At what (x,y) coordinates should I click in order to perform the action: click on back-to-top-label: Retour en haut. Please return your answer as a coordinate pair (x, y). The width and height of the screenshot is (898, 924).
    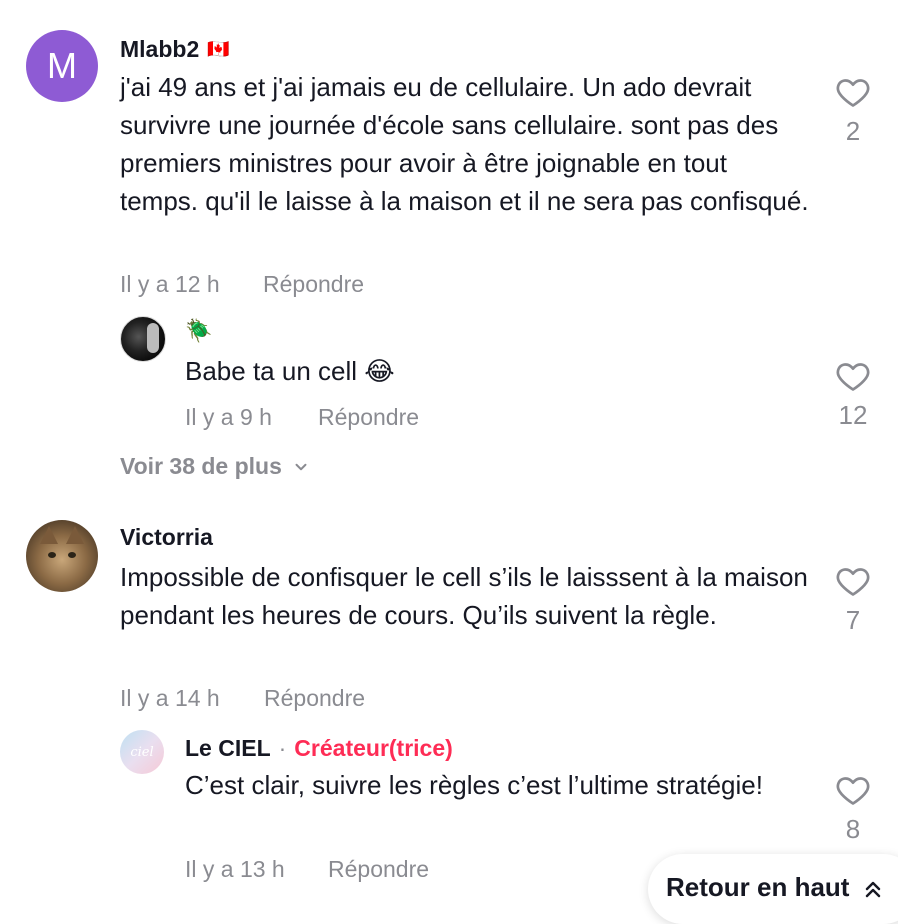
    Looking at the image, I should click on (758, 887).